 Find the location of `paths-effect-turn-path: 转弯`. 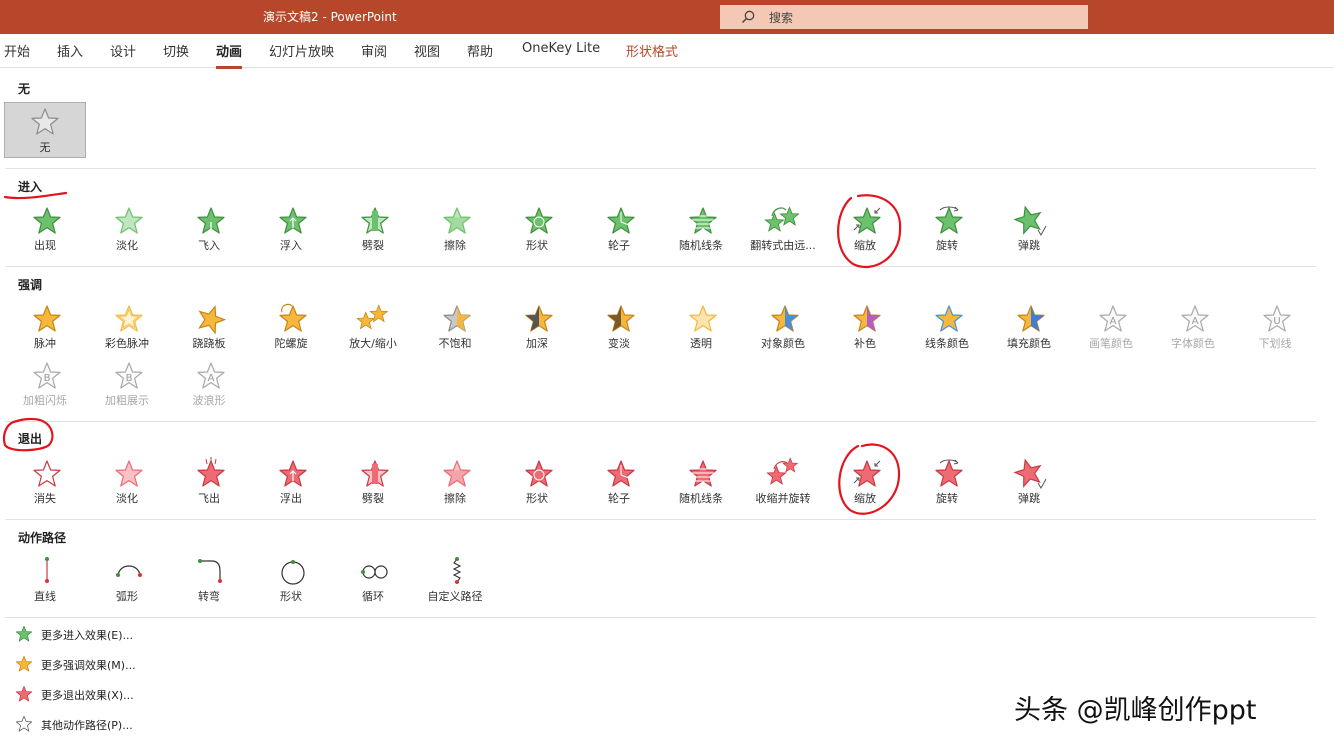

paths-effect-turn-path: 转弯 is located at coordinates (209, 581).